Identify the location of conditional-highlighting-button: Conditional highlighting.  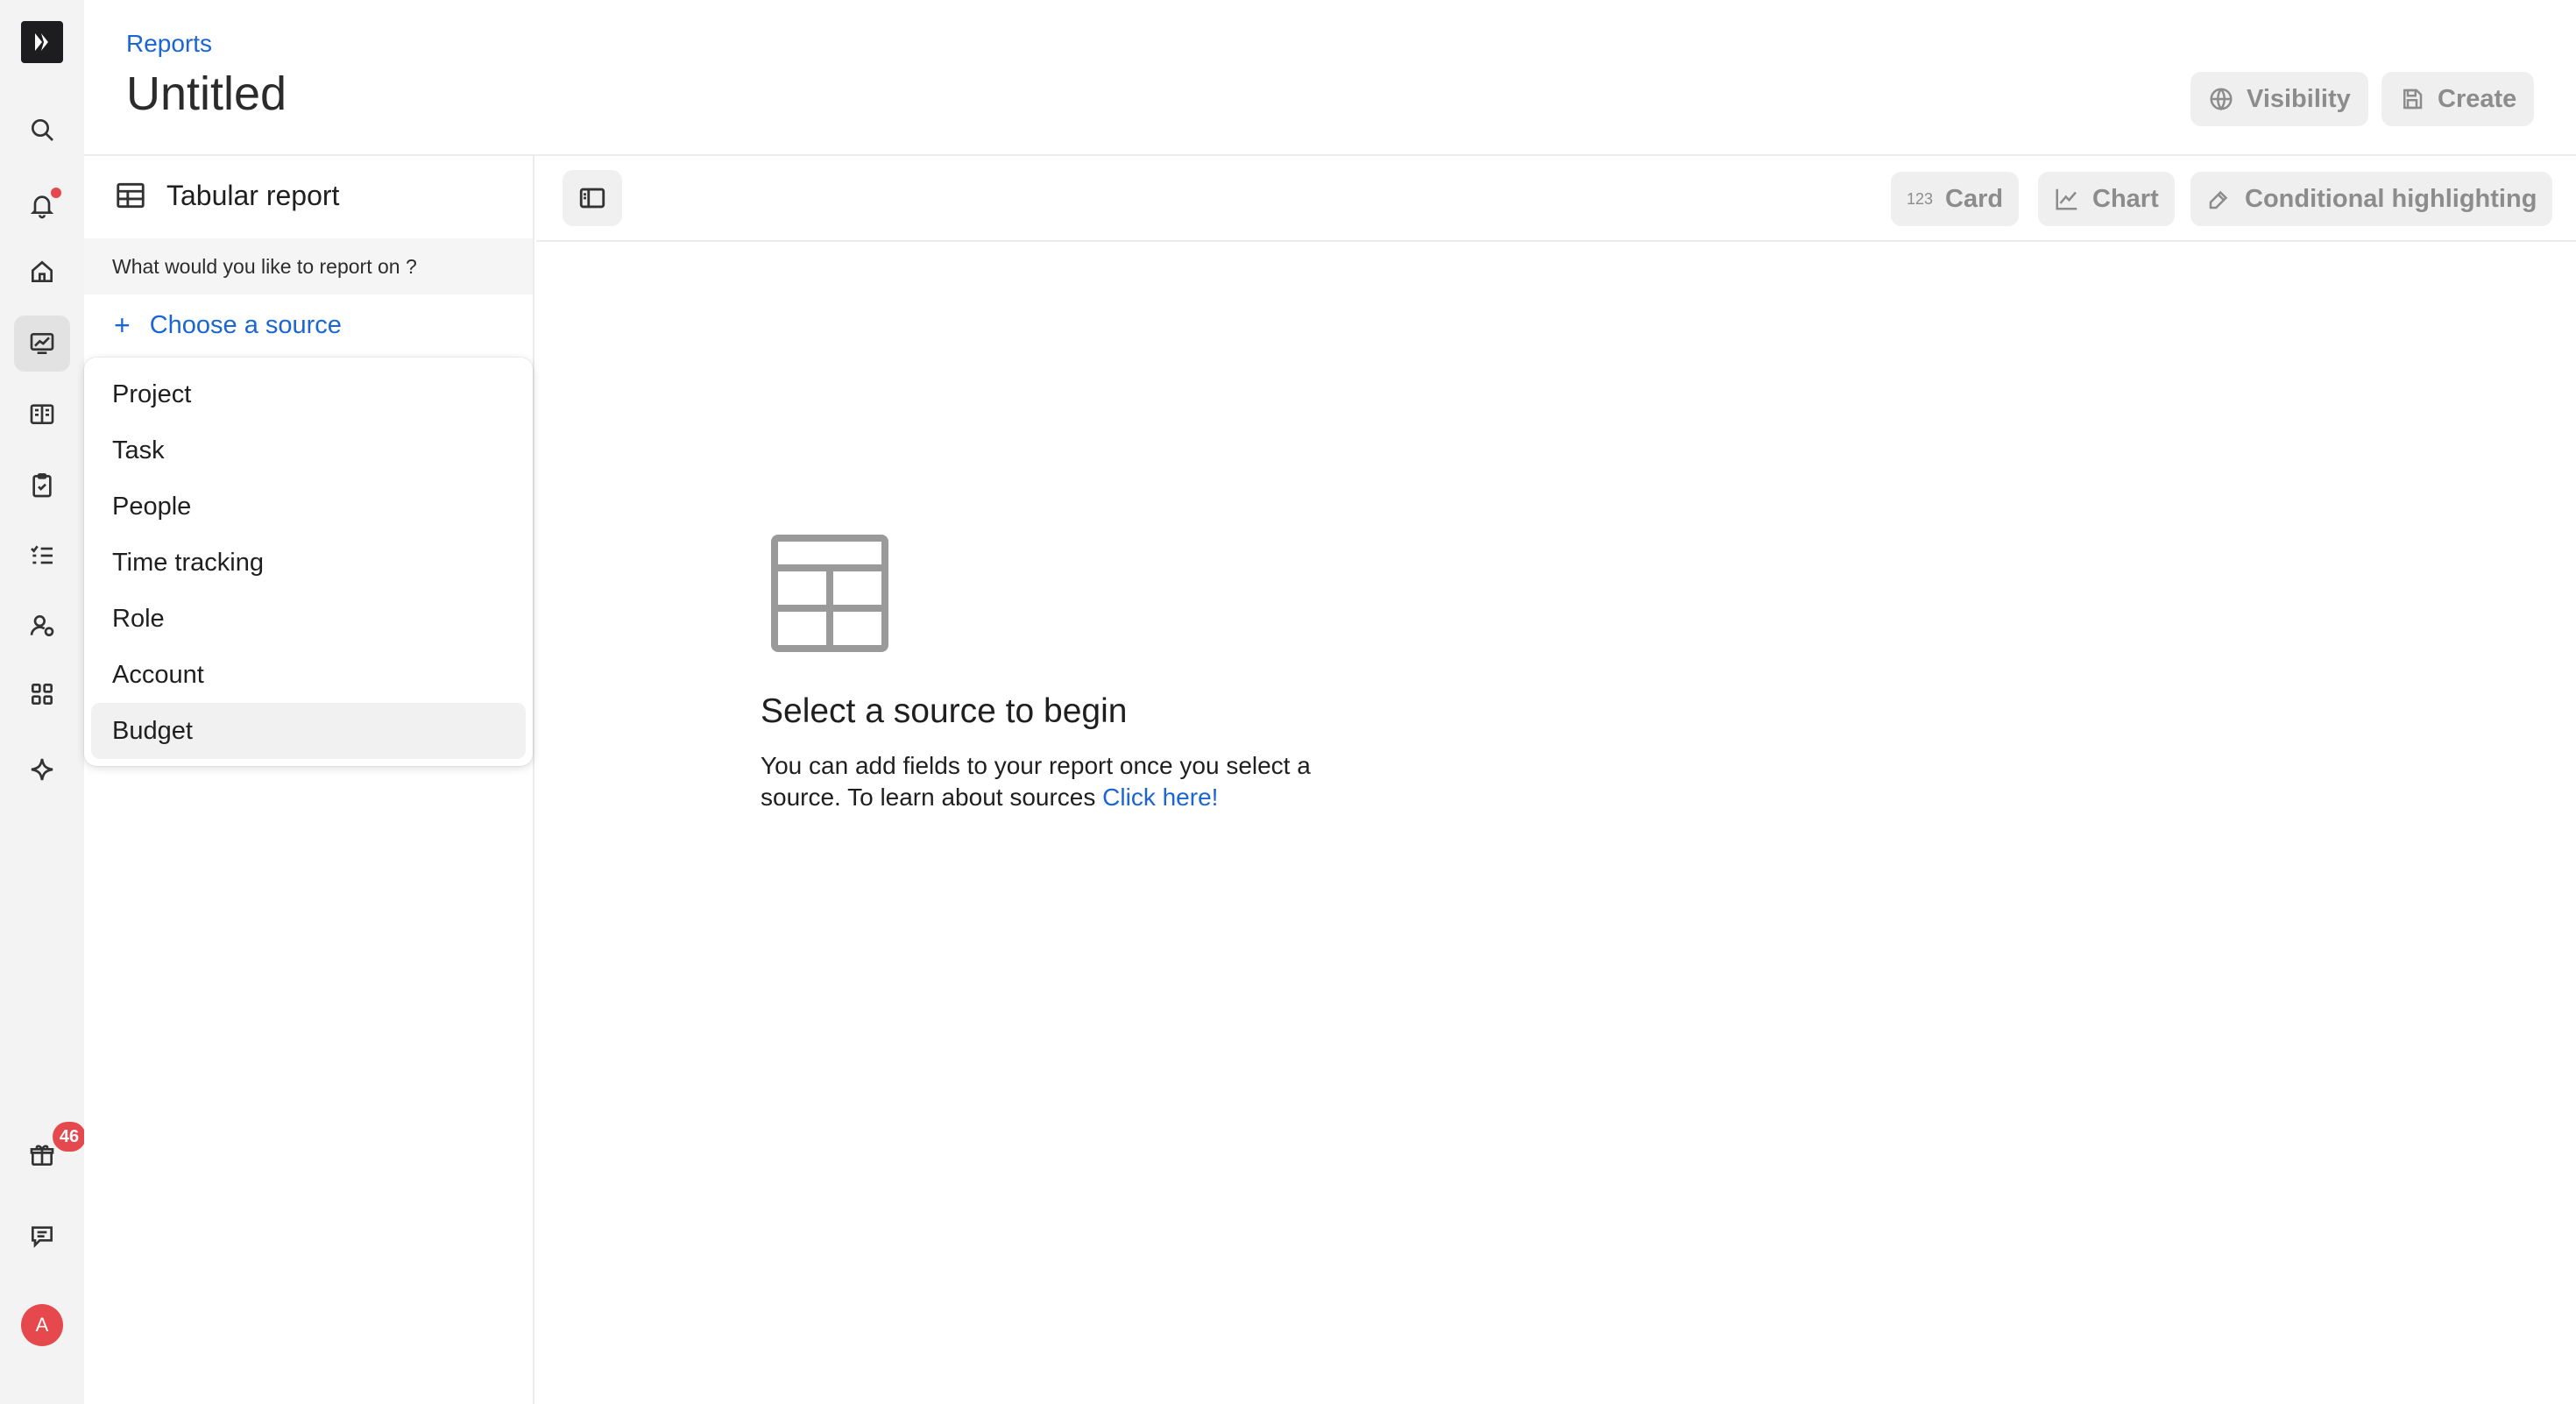
(2371, 199).